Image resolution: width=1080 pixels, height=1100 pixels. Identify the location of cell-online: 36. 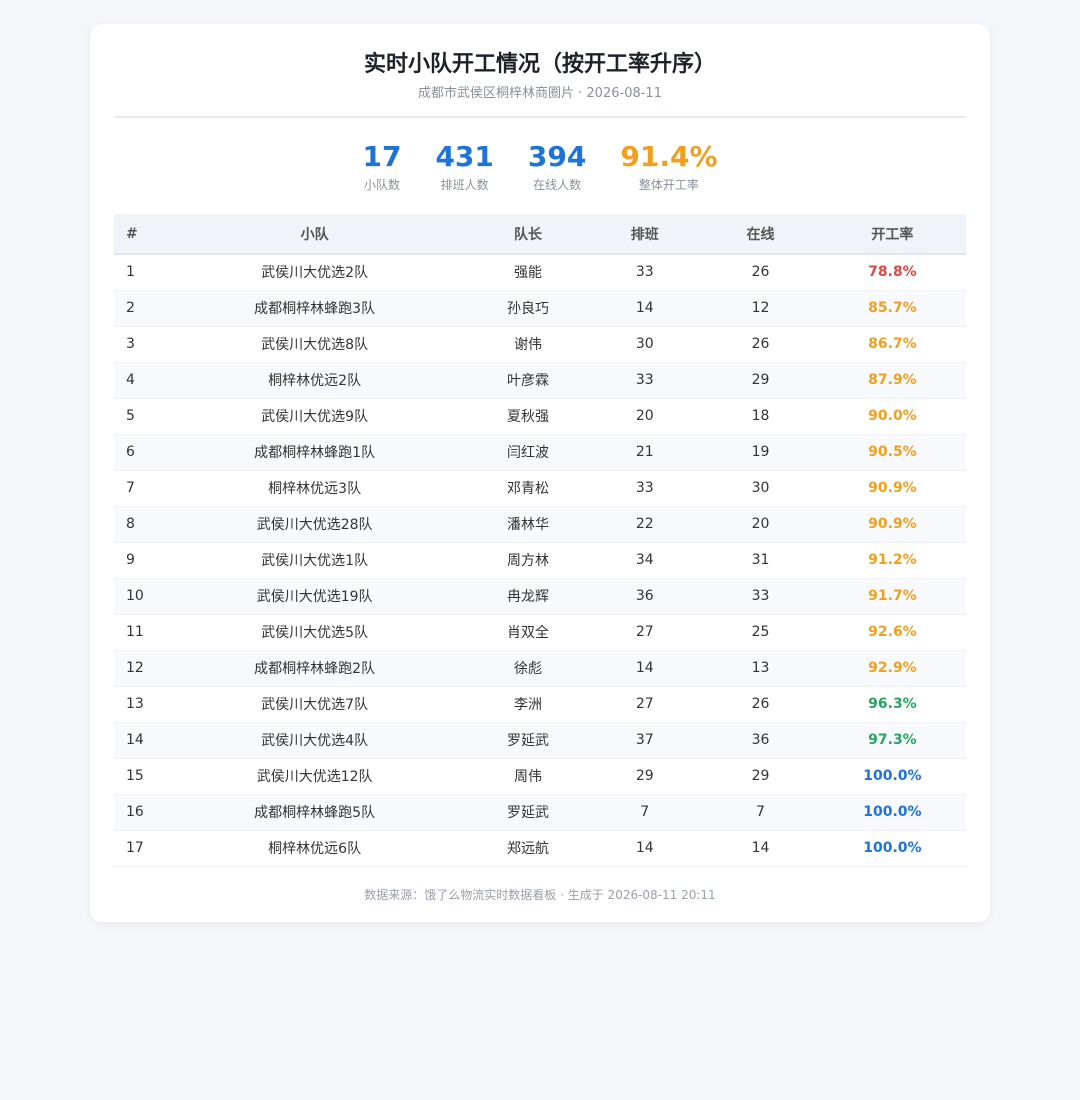
(760, 740).